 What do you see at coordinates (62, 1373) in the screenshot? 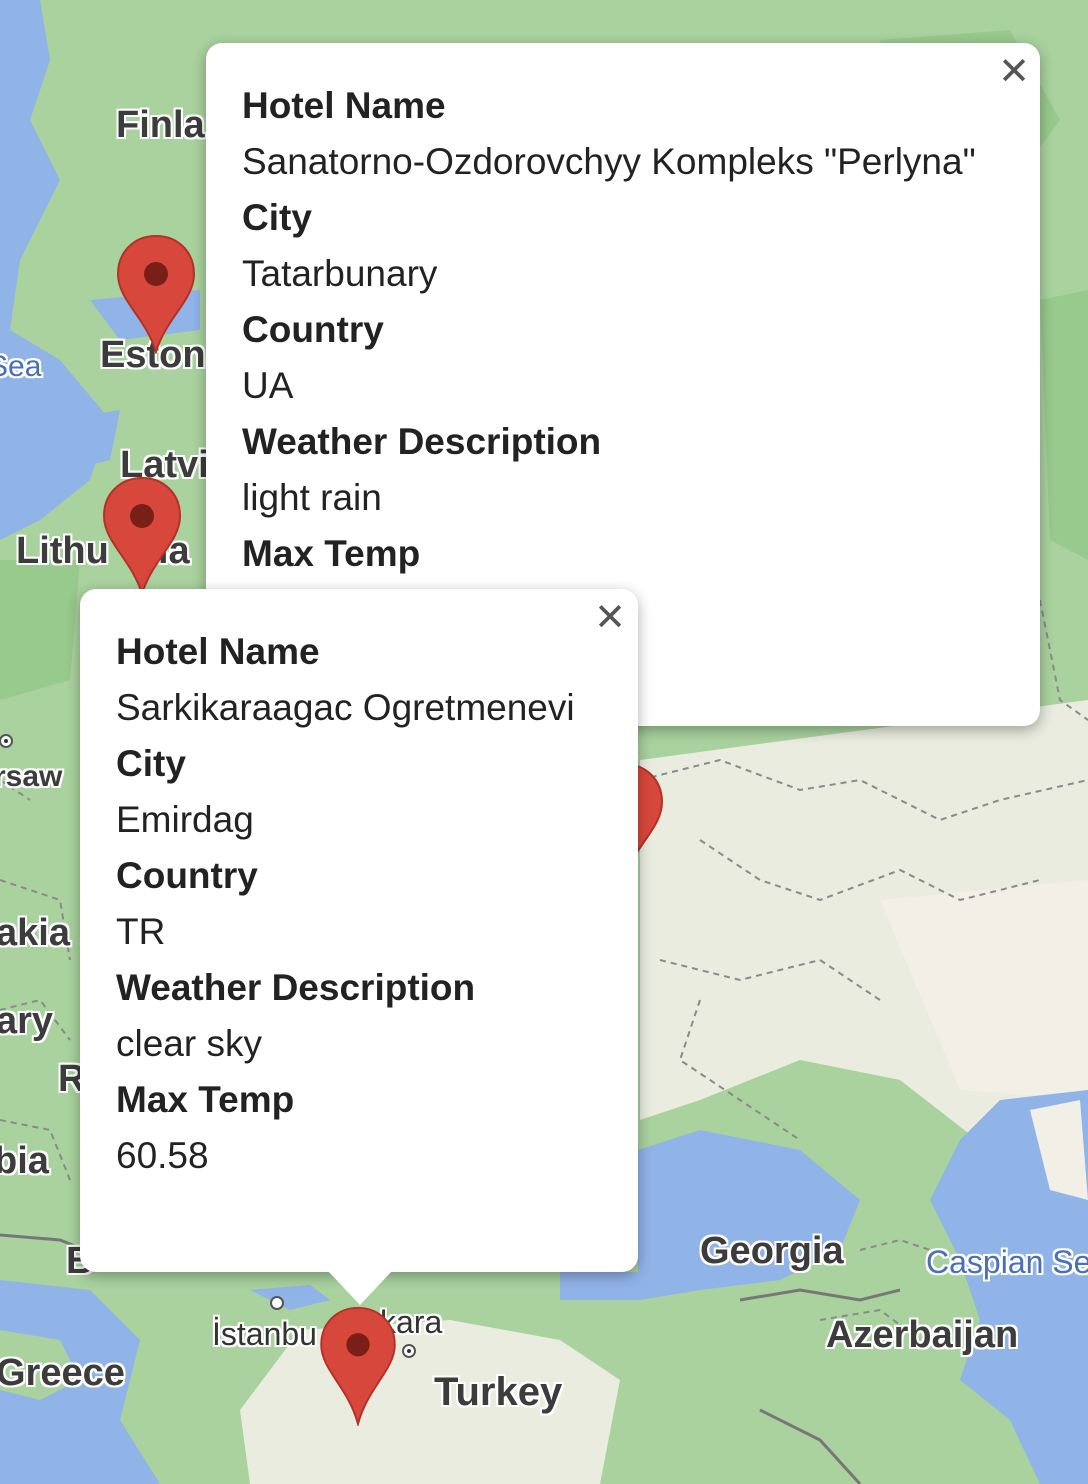
I see `label-greece: Greece` at bounding box center [62, 1373].